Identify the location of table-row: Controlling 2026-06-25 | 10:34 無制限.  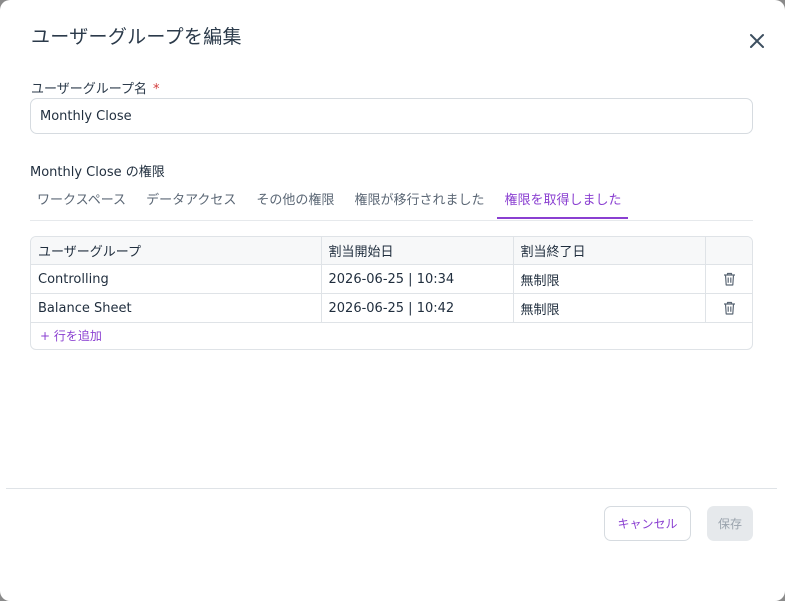
(391, 279).